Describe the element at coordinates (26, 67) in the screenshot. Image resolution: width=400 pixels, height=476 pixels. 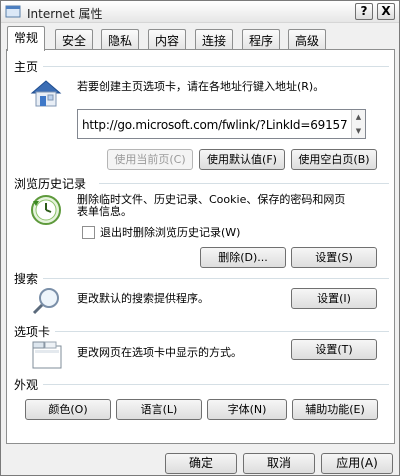
I see `home-section-title: 主页` at that location.